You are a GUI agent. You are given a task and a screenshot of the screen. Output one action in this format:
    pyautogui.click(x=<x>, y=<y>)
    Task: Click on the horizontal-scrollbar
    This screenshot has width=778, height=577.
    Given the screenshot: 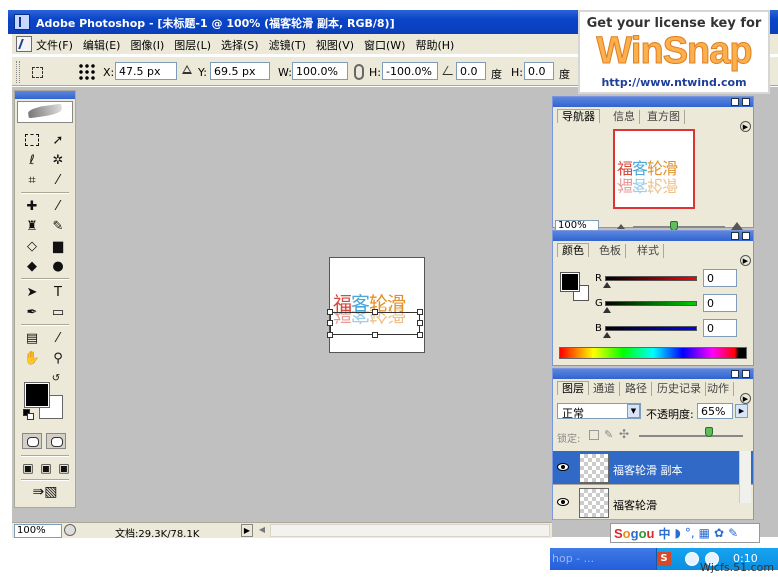 What is the action you would take?
    pyautogui.click(x=410, y=530)
    